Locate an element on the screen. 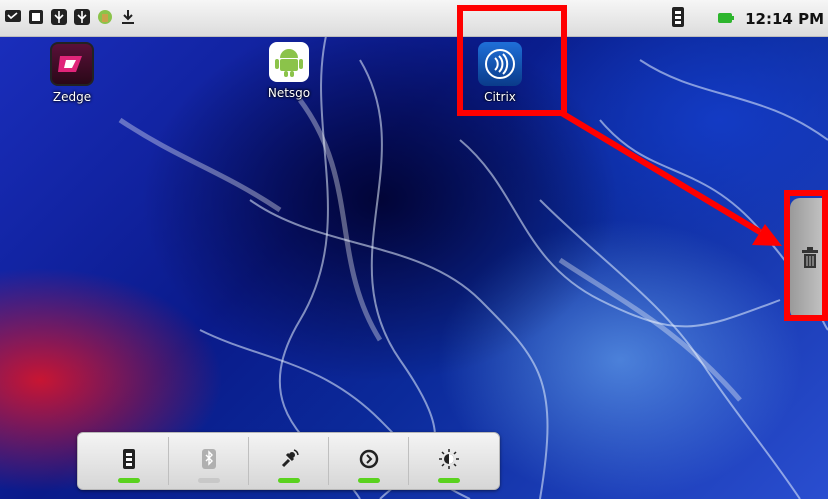 The image size is (828, 499). wifi-indicator is located at coordinates (128, 480).